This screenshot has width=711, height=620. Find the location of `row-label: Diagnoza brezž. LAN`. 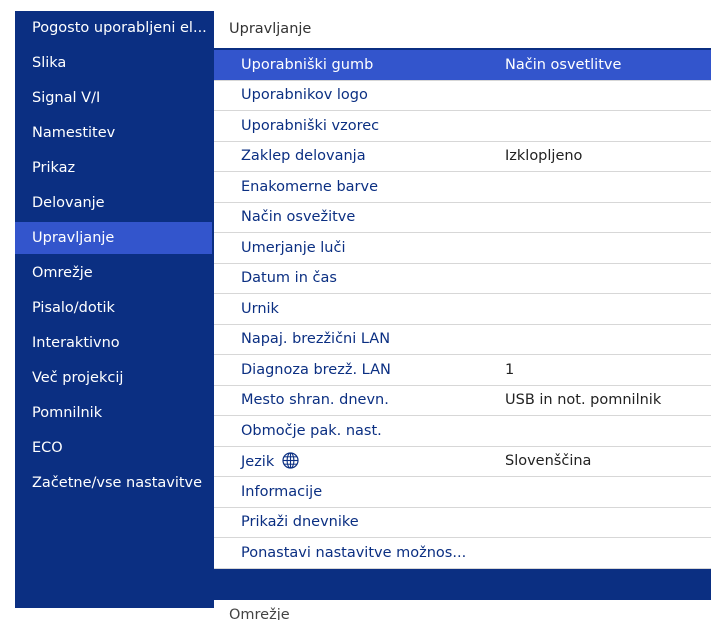

row-label: Diagnoza brezž. LAN is located at coordinates (316, 369).